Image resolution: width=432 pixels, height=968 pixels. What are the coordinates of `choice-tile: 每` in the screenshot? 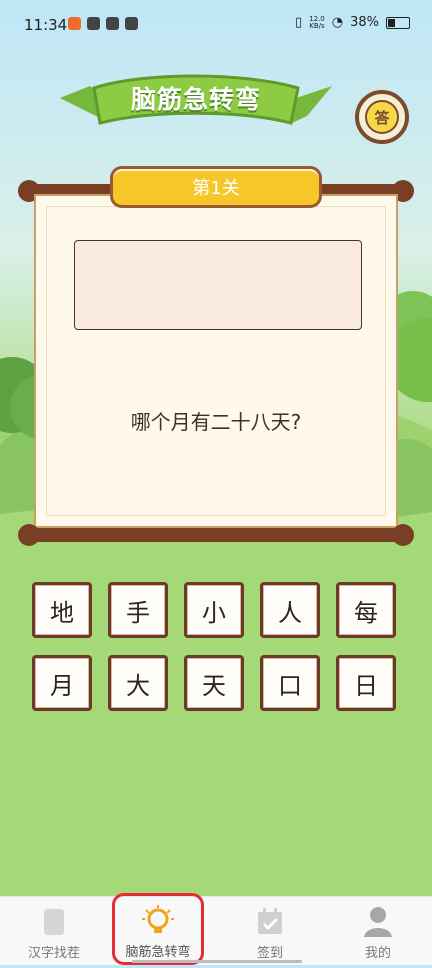 It's located at (366, 610).